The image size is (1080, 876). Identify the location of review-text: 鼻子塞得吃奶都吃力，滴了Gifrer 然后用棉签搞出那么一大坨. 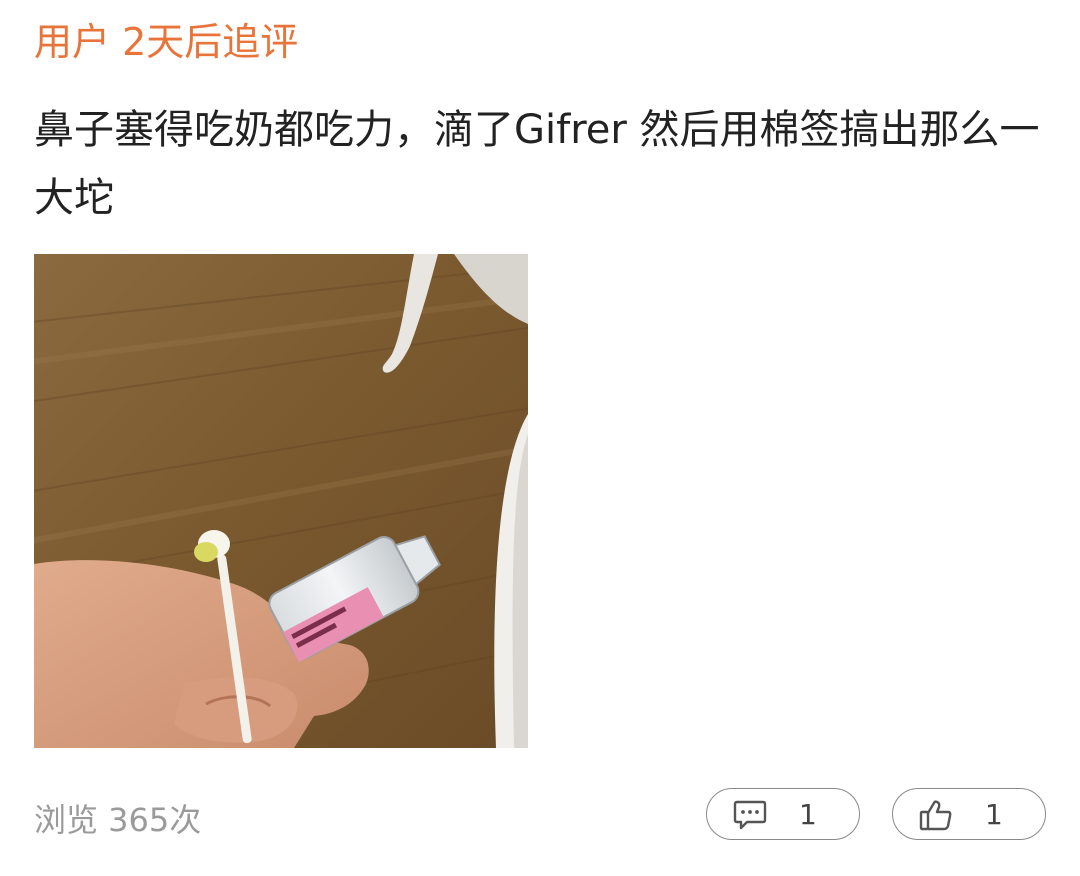
(537, 164).